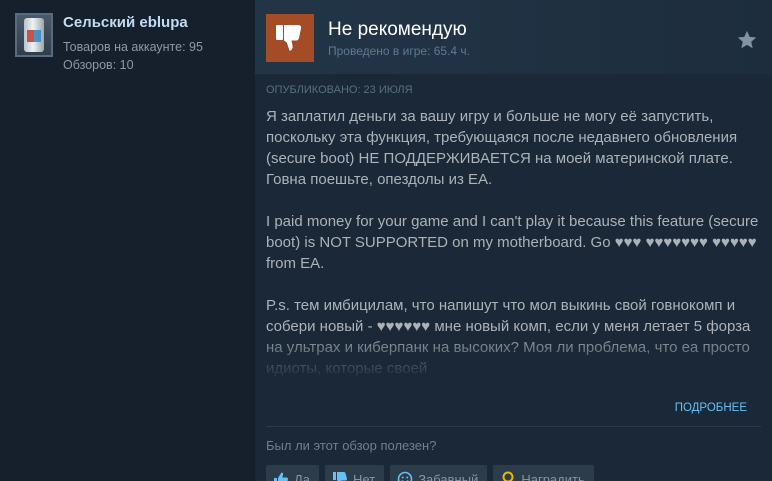  Describe the element at coordinates (293, 473) in the screenshot. I see `vote-yes-button: Да` at that location.